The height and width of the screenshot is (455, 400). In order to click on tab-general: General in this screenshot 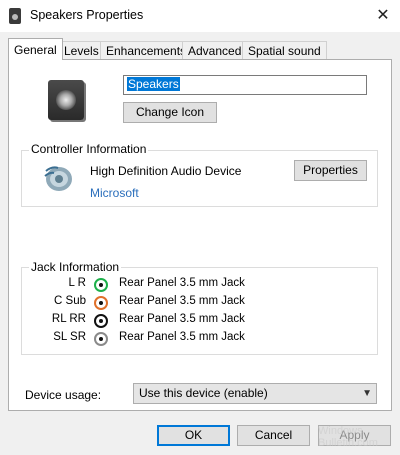, I will do `click(35, 49)`.